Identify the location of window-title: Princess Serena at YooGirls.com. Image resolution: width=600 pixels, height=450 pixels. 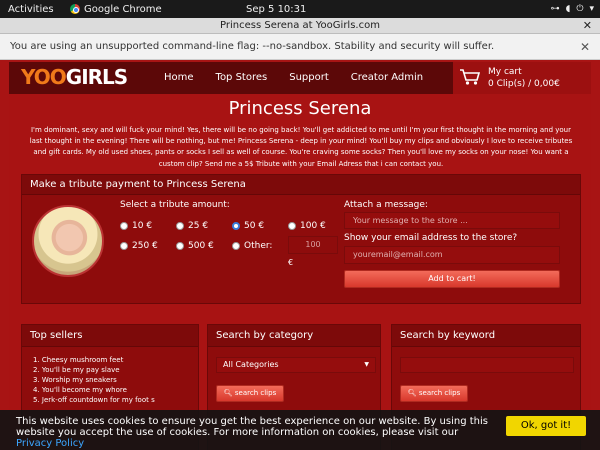
(300, 25).